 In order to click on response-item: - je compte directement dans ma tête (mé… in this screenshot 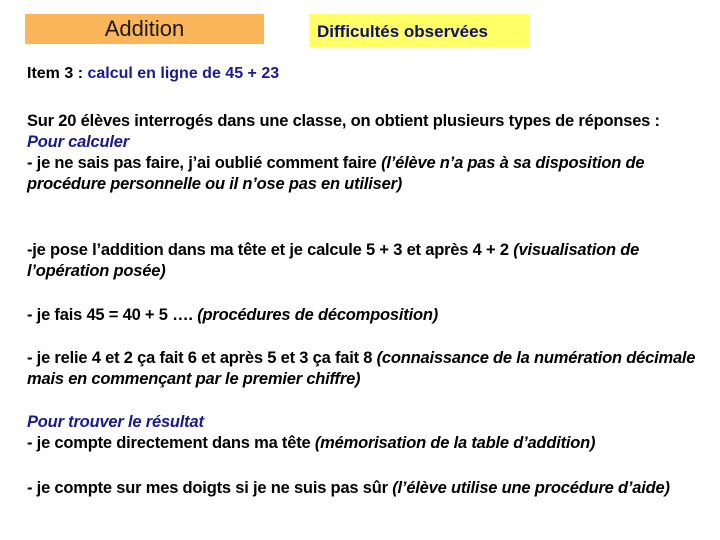, I will do `click(372, 443)`.